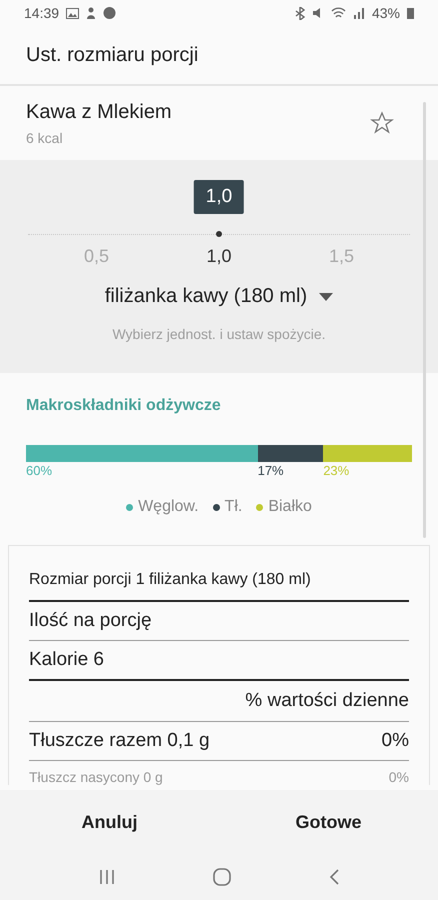  I want to click on dialog-button: Anuluj, so click(109, 822).